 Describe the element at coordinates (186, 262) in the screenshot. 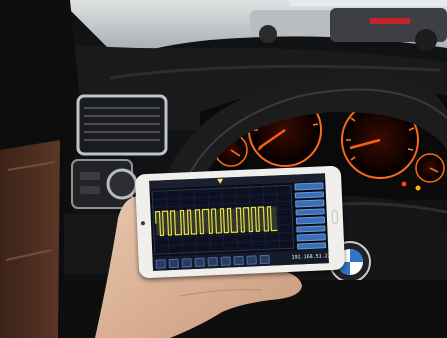

I see `play-icon` at that location.